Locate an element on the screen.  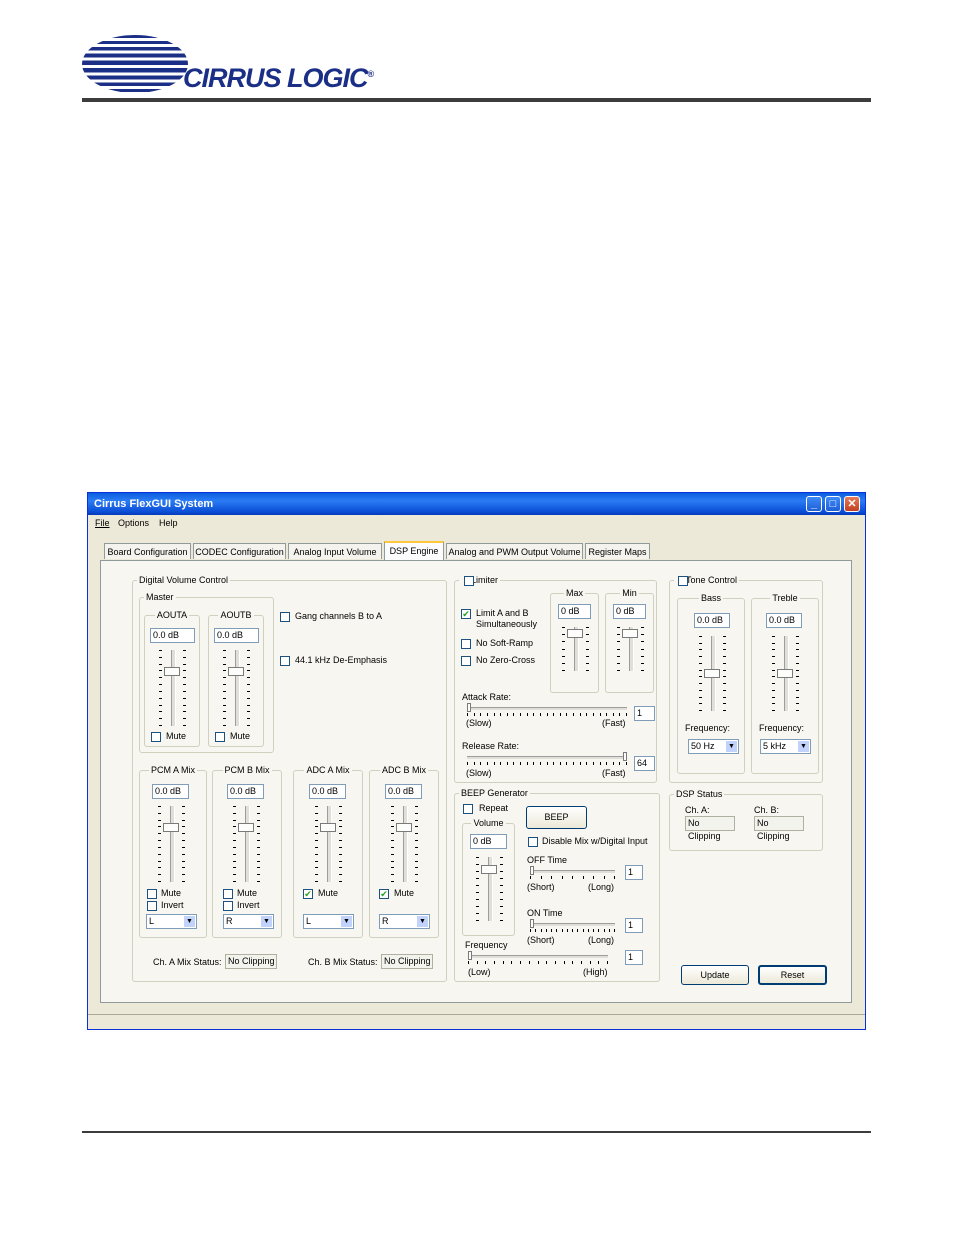
attack-rate-value: 1 is located at coordinates (644, 713).